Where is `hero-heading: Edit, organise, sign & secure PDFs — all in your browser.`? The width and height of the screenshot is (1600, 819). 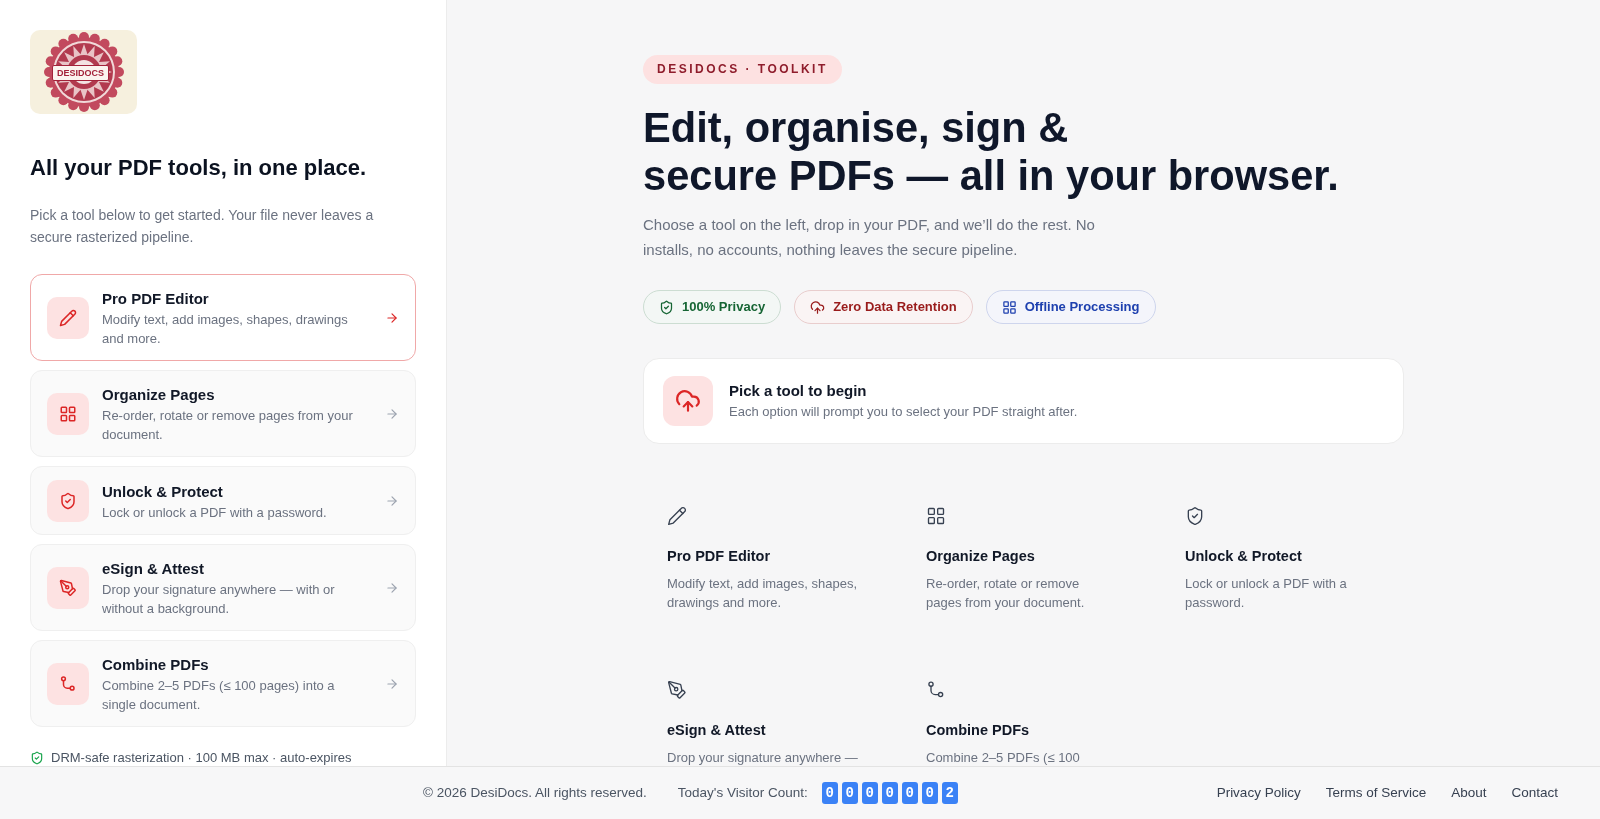
hero-heading: Edit, organise, sign & secure PDFs — all in your browser. is located at coordinates (991, 152).